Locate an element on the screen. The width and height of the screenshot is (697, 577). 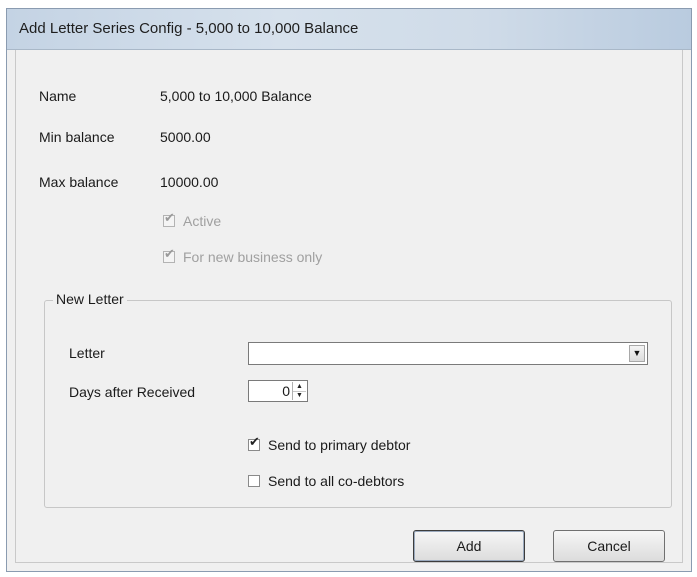
dropdown-arrow-icon: ▼ is located at coordinates (637, 353).